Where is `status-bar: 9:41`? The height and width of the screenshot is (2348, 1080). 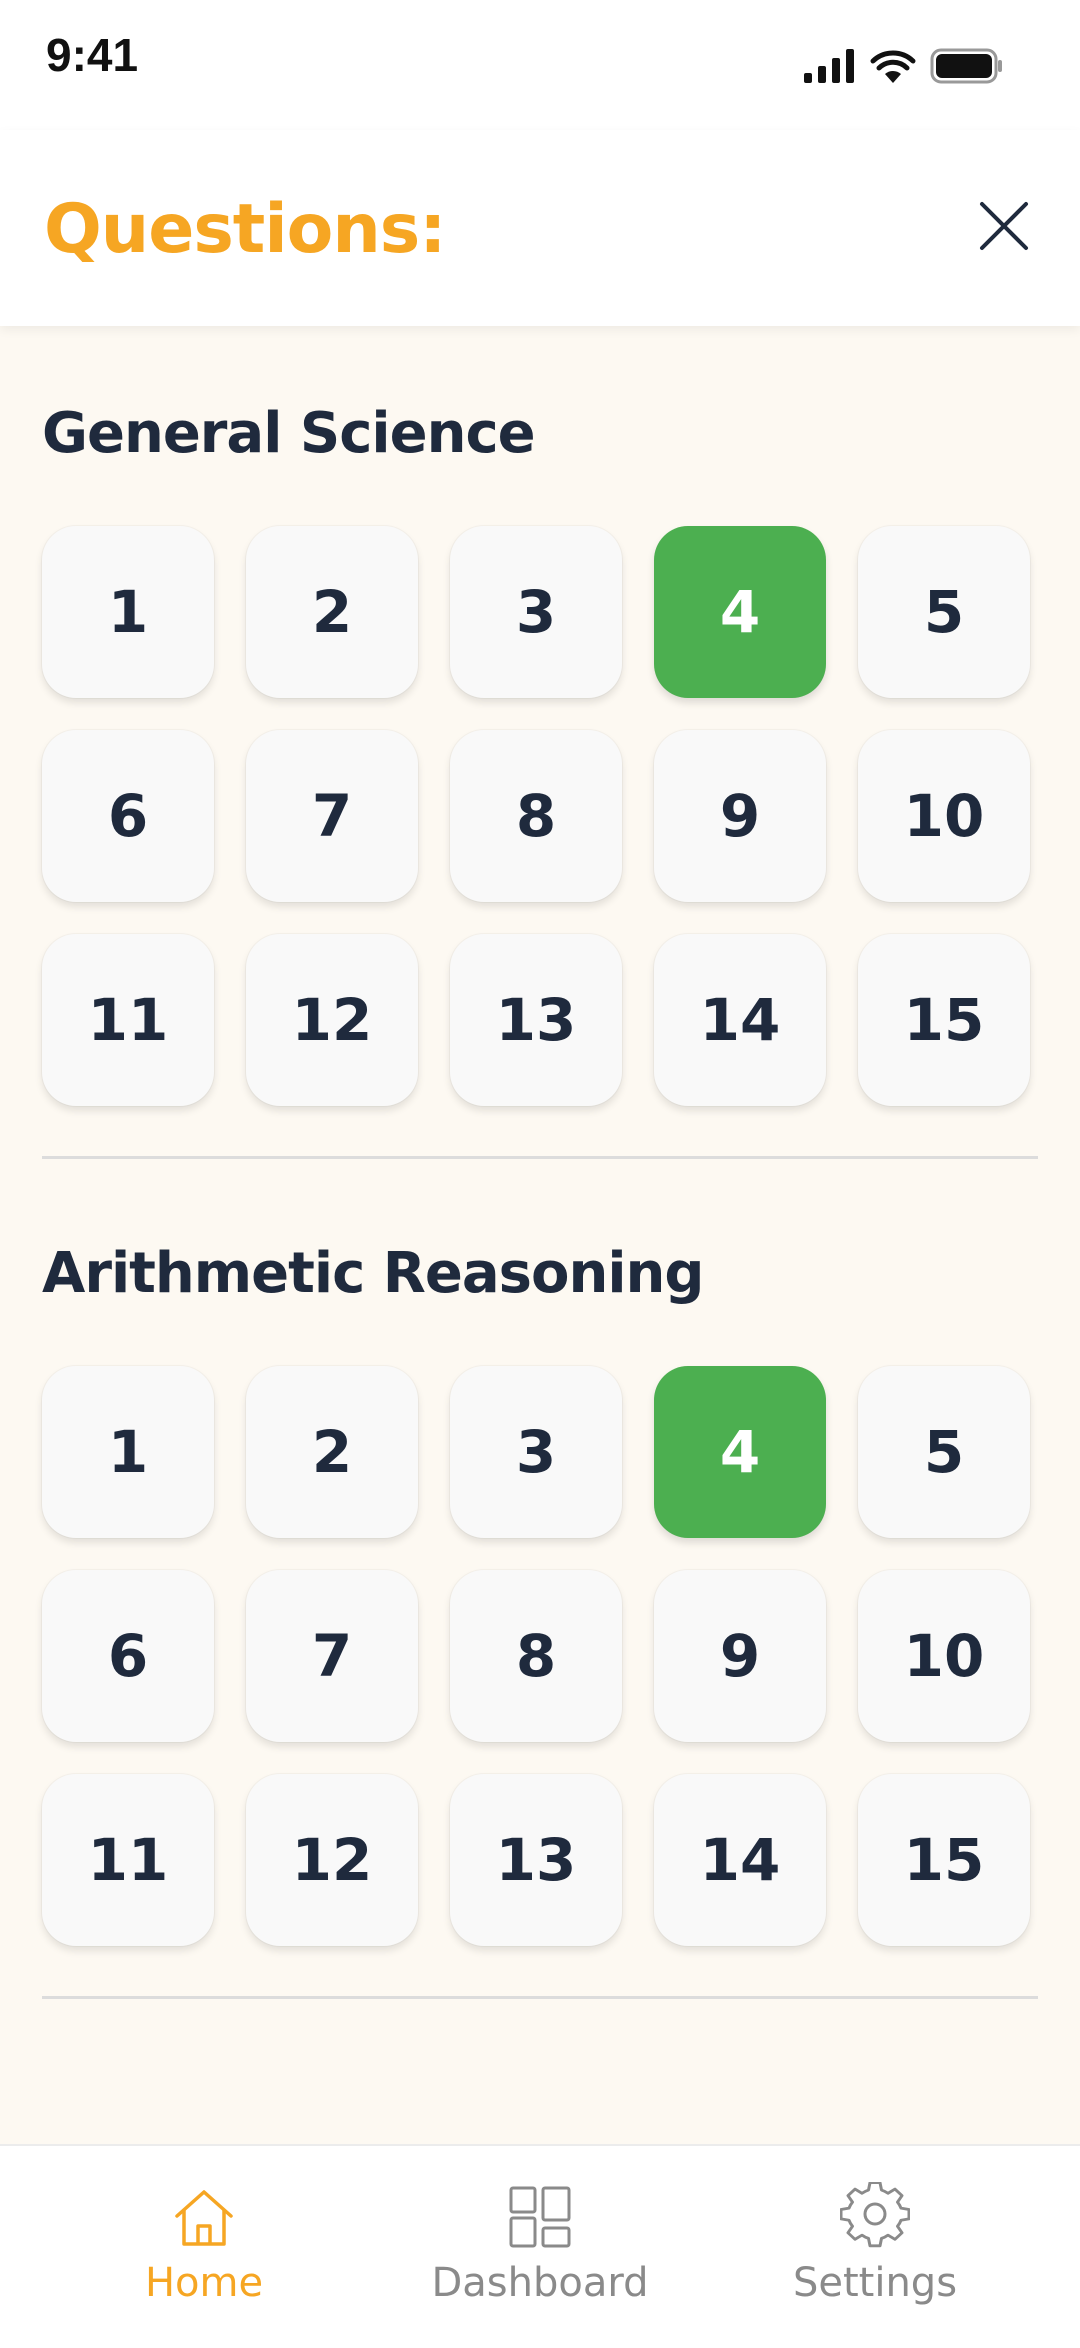
status-bar: 9:41 is located at coordinates (540, 65).